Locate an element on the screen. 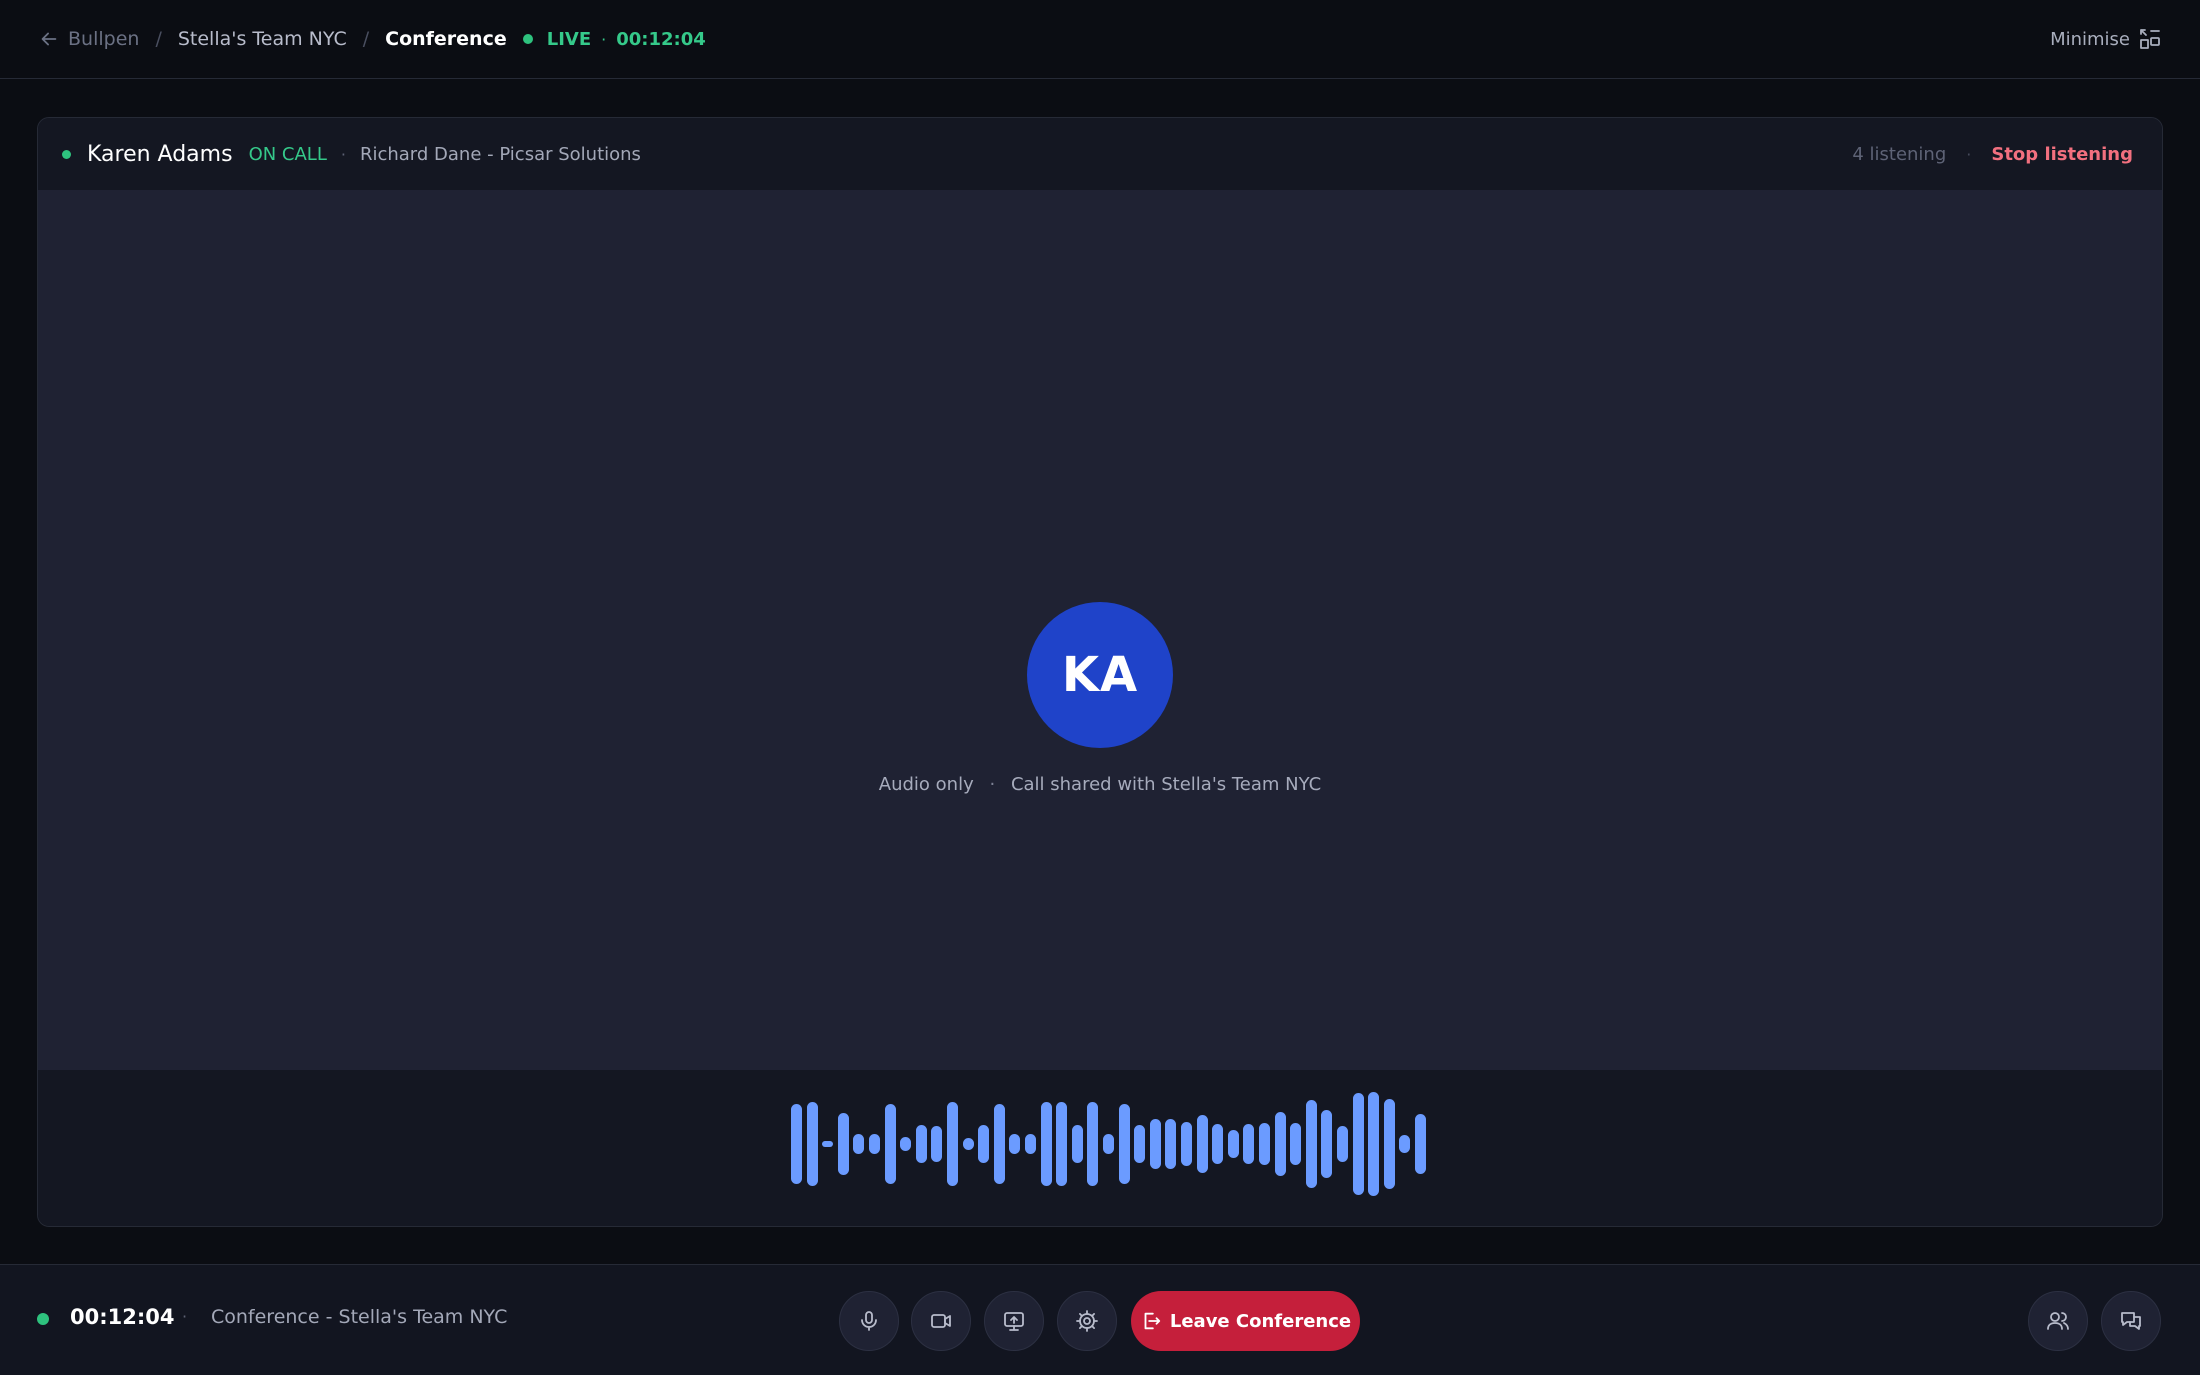 Image resolution: width=2200 pixels, height=1375 pixels. microphone-icon is located at coordinates (869, 1321).